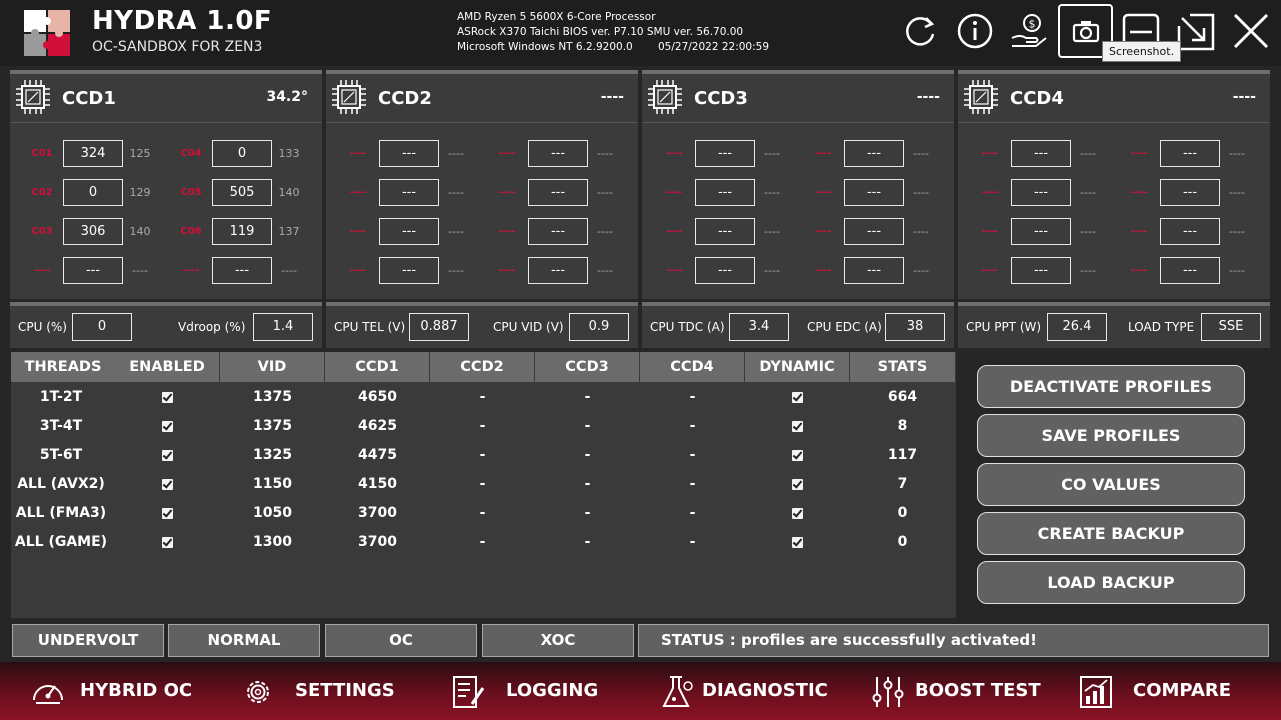 This screenshot has height=720, width=1281. What do you see at coordinates (1111, 386) in the screenshot?
I see `deactivate-profiles-button: DEACTIVATE PROFILES` at bounding box center [1111, 386].